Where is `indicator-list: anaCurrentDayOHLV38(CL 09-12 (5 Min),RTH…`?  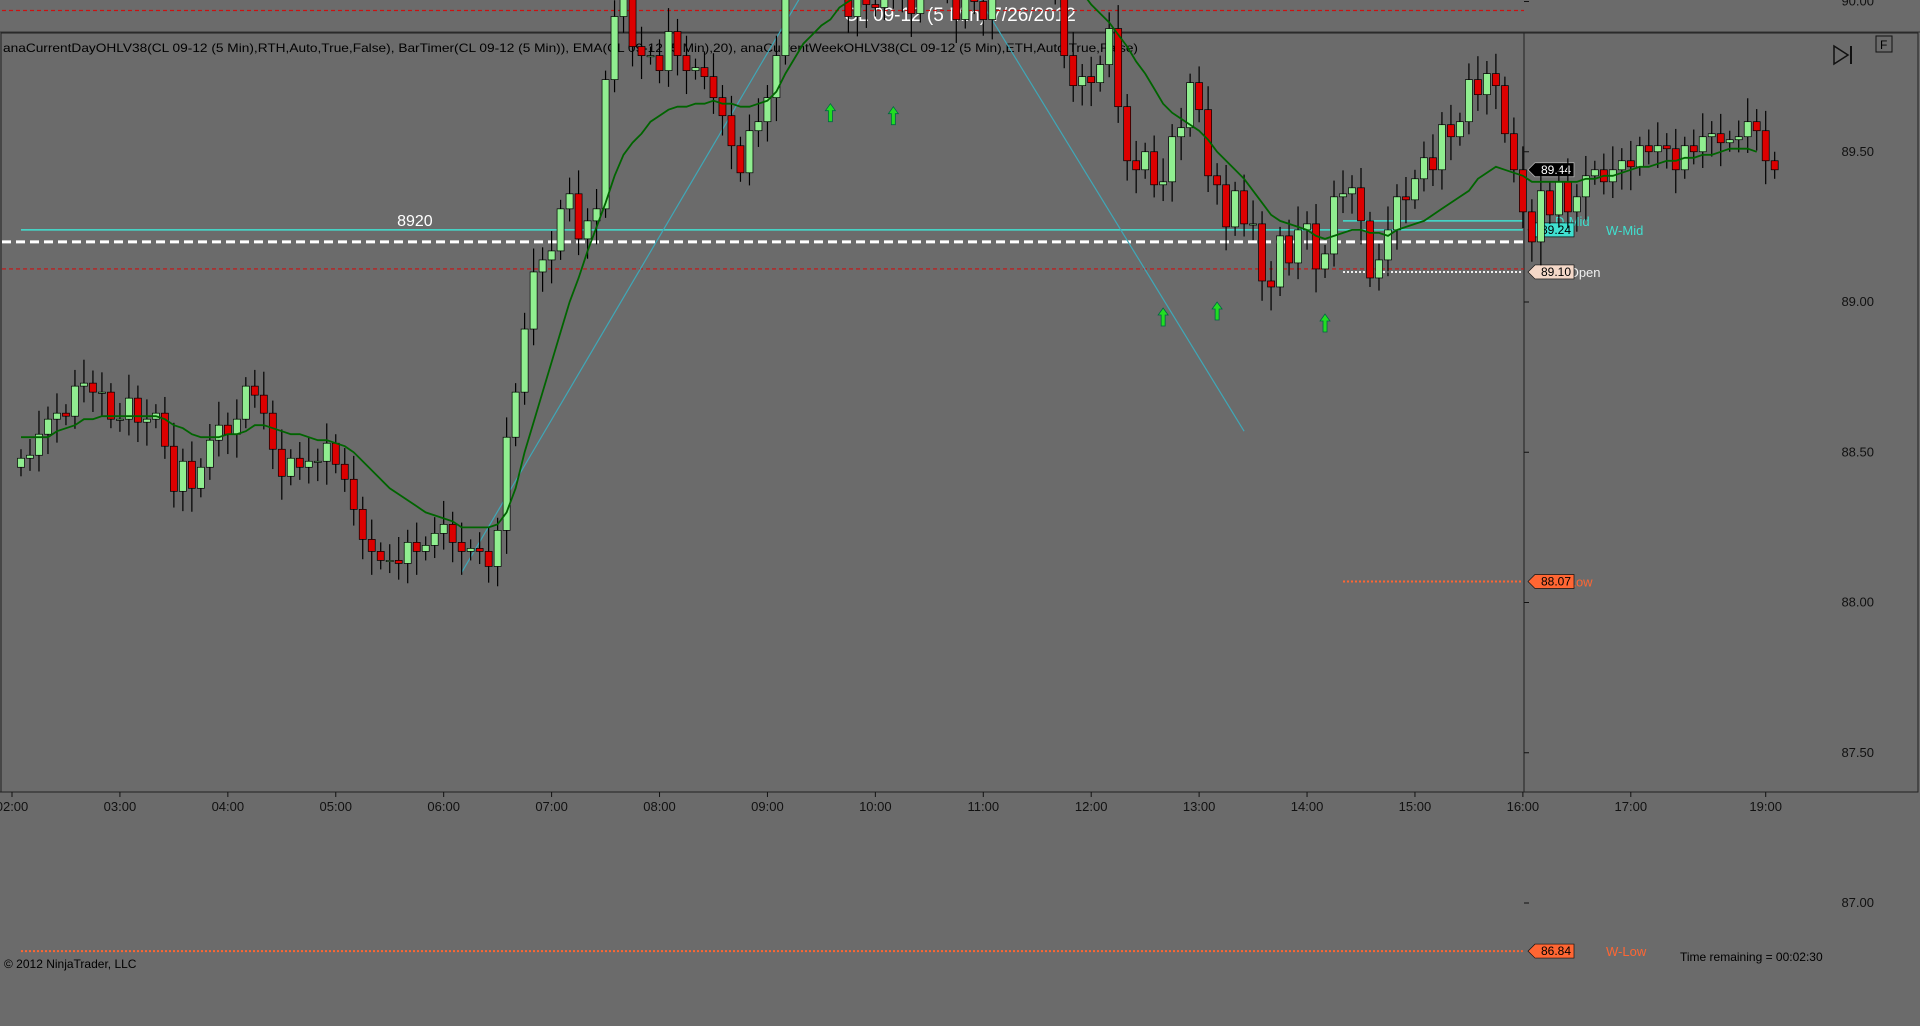 indicator-list: anaCurrentDayOHLV38(CL 09-12 (5 Min),RTH… is located at coordinates (570, 48).